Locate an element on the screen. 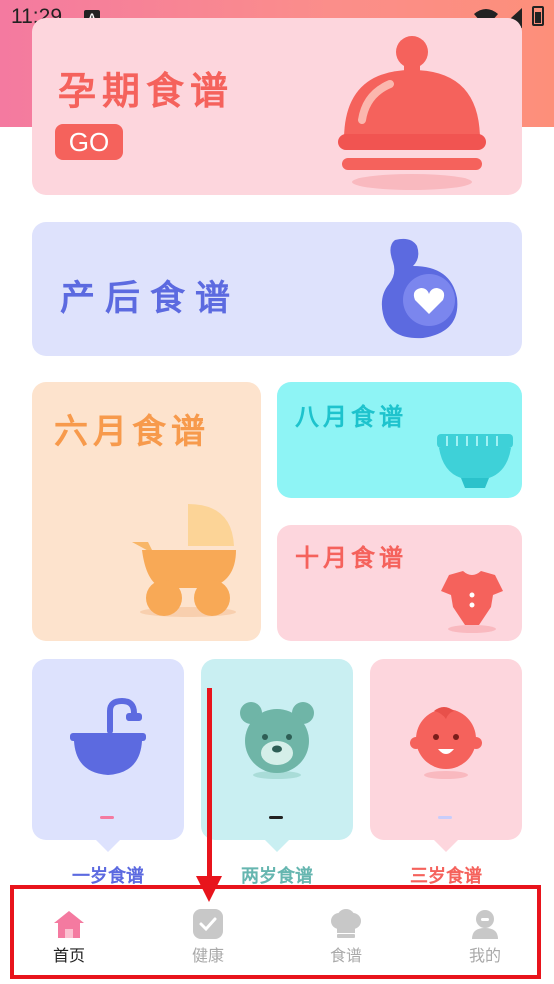  pregnancy-recipes-title: 孕期食谱 is located at coordinates (146, 91).